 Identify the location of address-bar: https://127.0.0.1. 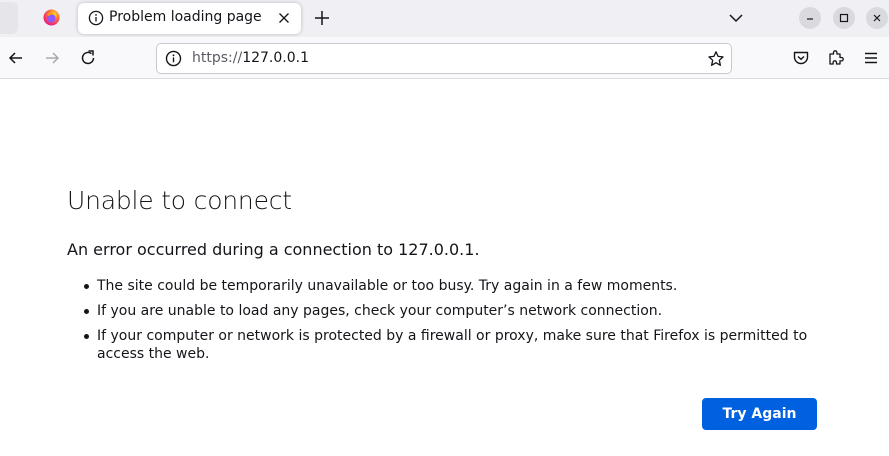
(444, 58).